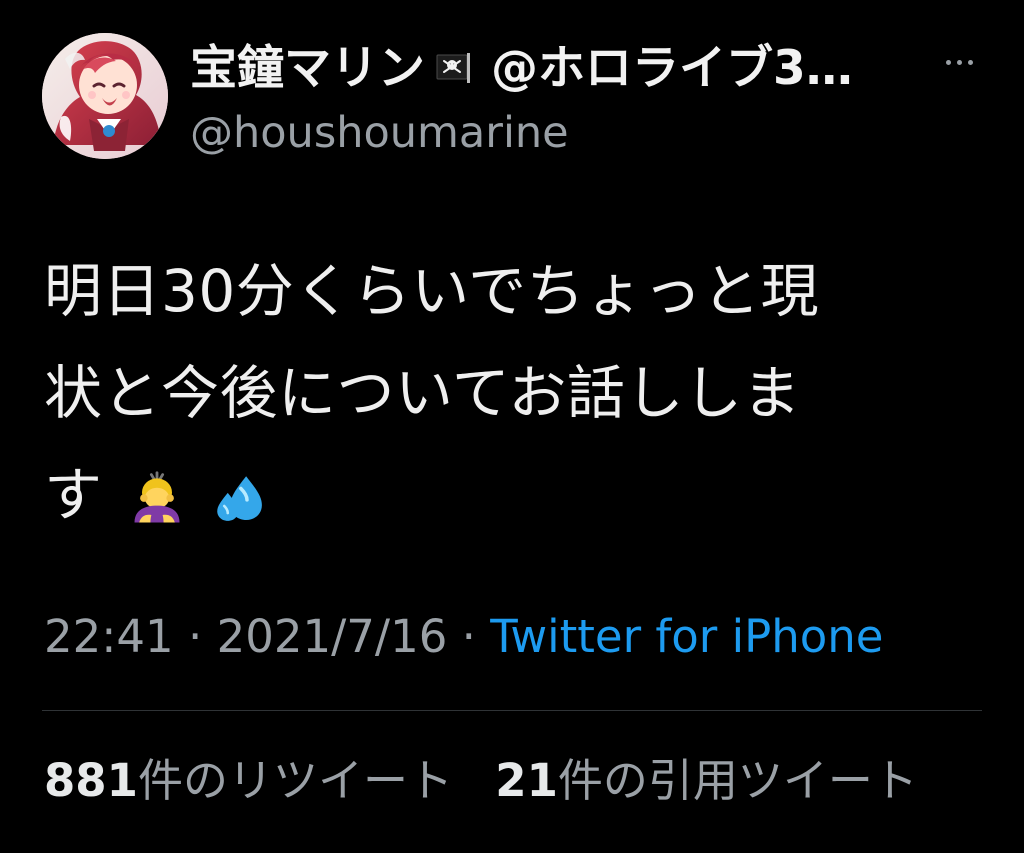 The height and width of the screenshot is (853, 1024). What do you see at coordinates (240, 499) in the screenshot?
I see `sweat-droplets-emoji` at bounding box center [240, 499].